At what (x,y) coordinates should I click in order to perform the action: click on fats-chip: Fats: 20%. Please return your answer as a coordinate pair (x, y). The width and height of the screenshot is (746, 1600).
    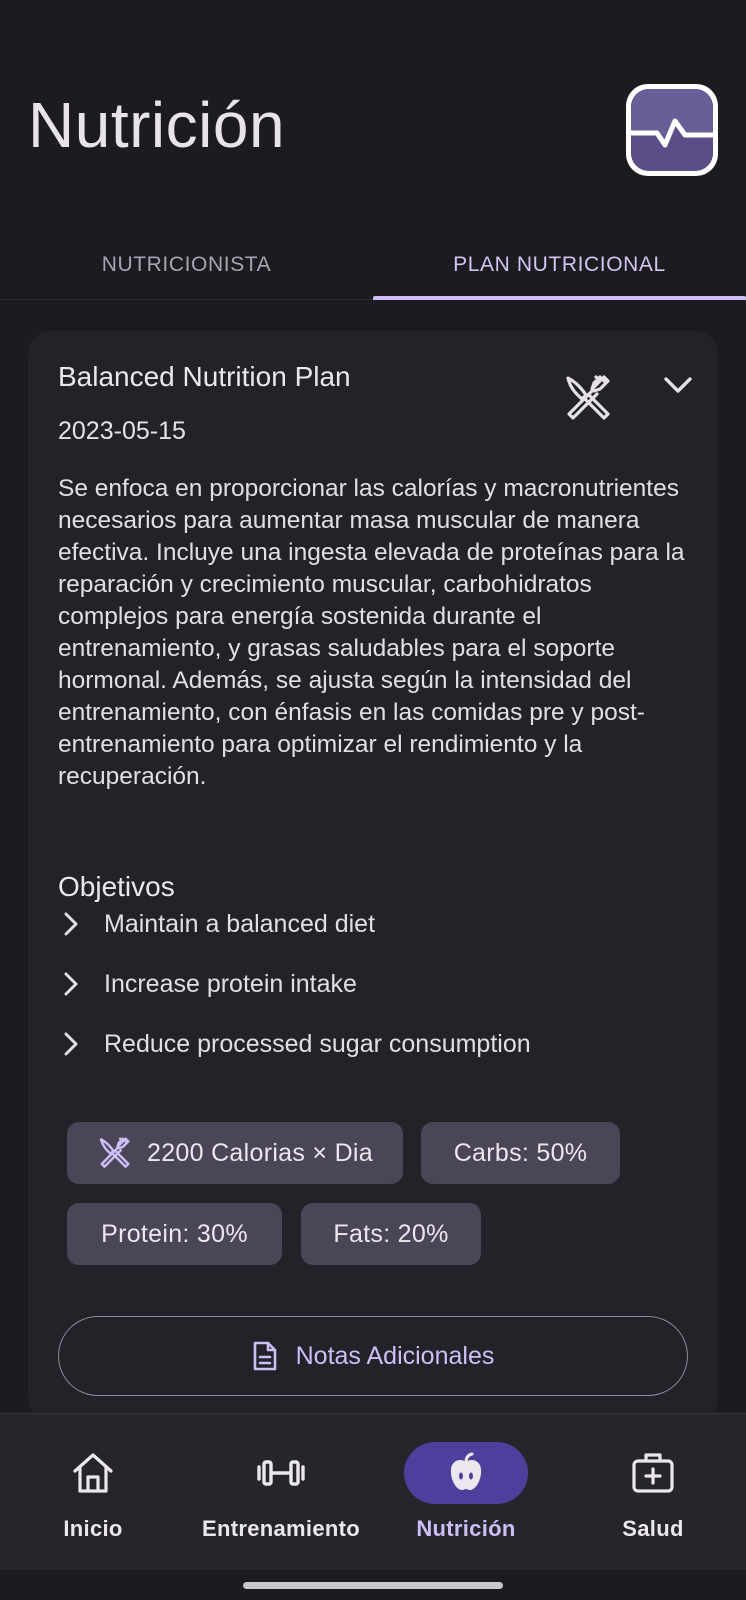
    Looking at the image, I should click on (391, 1234).